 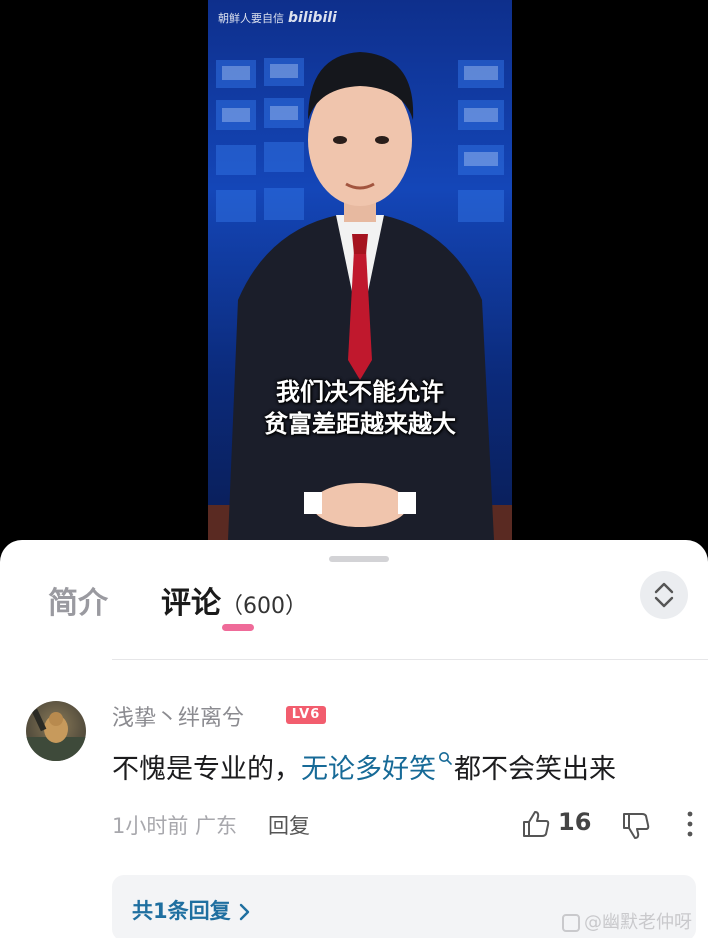 I want to click on view-replies-link: 共1条回复, so click(x=191, y=910).